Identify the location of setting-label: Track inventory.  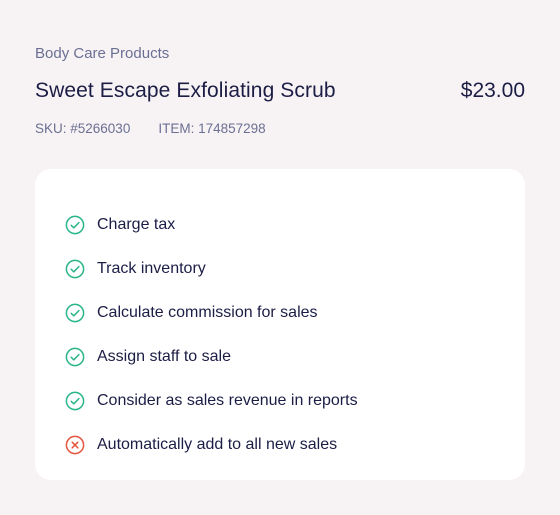
(151, 268).